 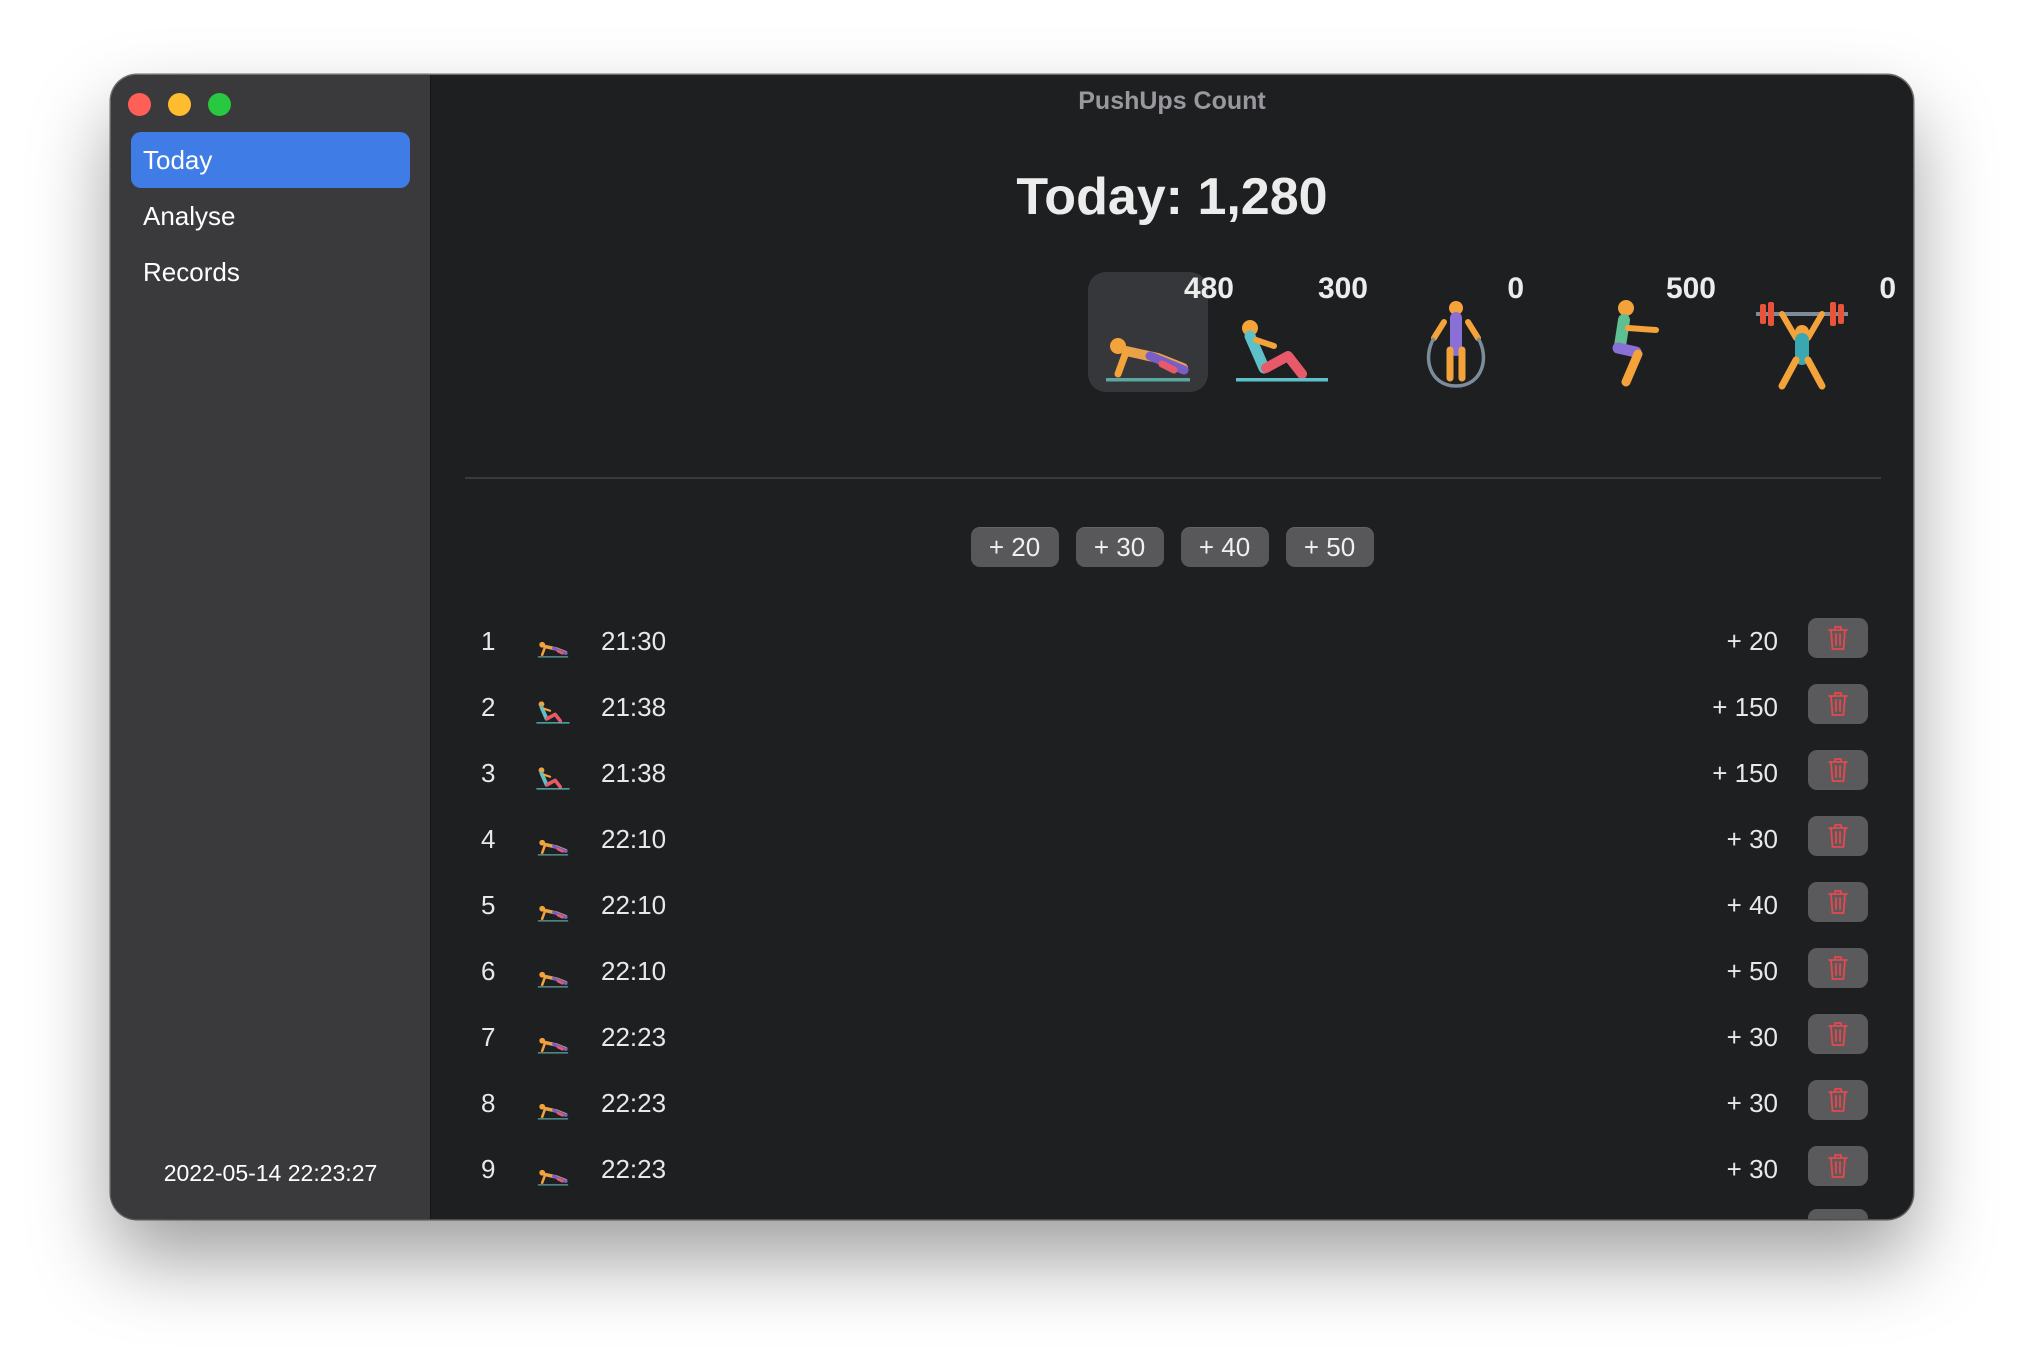 I want to click on record-amount: + 20, so click(x=1752, y=641).